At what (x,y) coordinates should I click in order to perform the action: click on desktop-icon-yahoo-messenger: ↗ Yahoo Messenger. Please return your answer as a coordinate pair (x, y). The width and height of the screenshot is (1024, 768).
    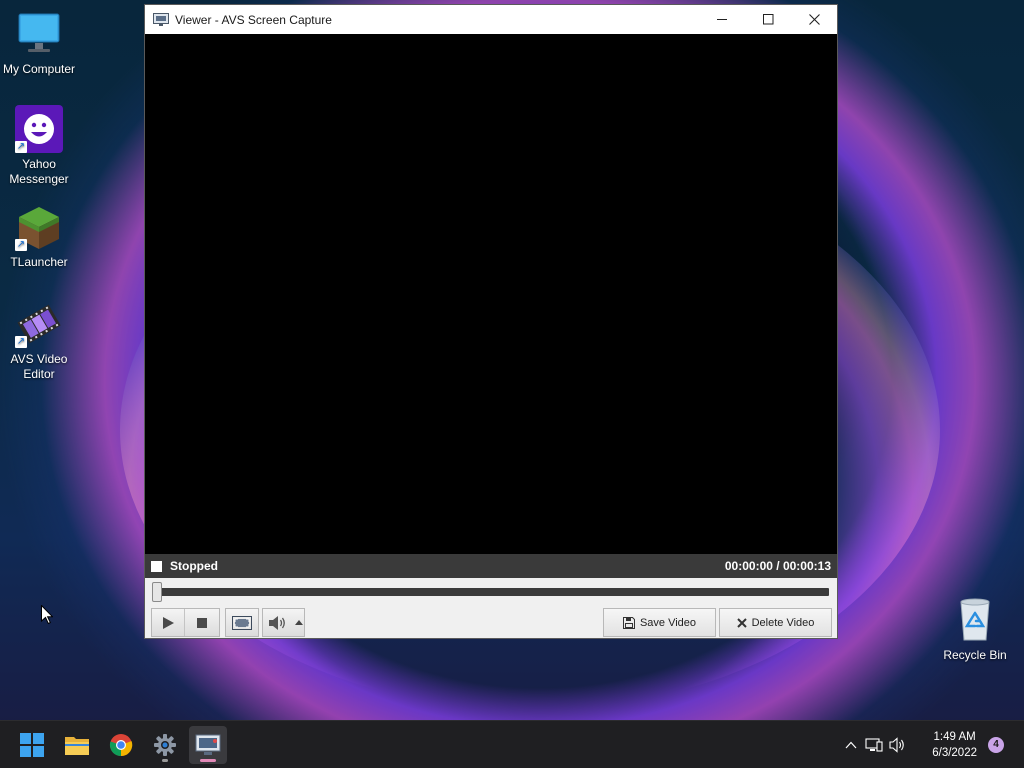
    Looking at the image, I should click on (39, 146).